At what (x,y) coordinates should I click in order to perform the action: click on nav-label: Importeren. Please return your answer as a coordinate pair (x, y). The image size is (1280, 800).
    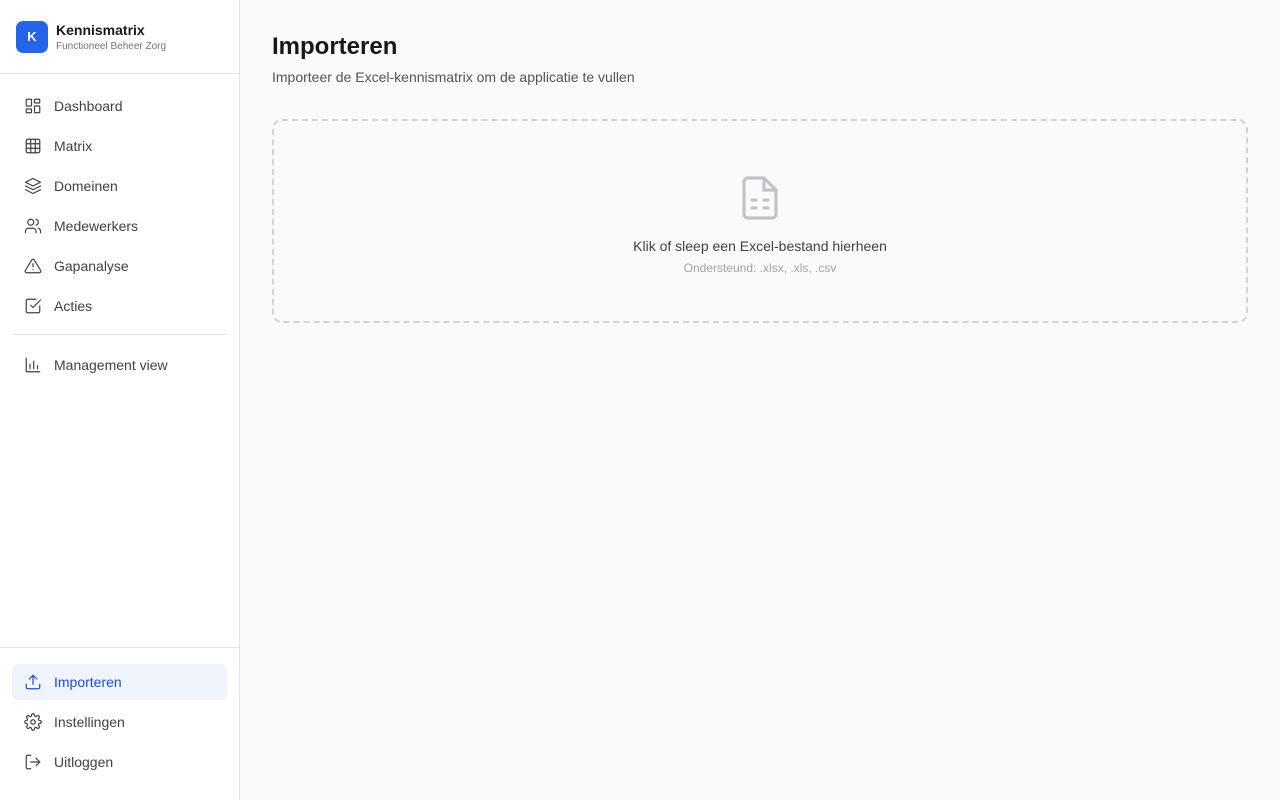
    Looking at the image, I should click on (88, 682).